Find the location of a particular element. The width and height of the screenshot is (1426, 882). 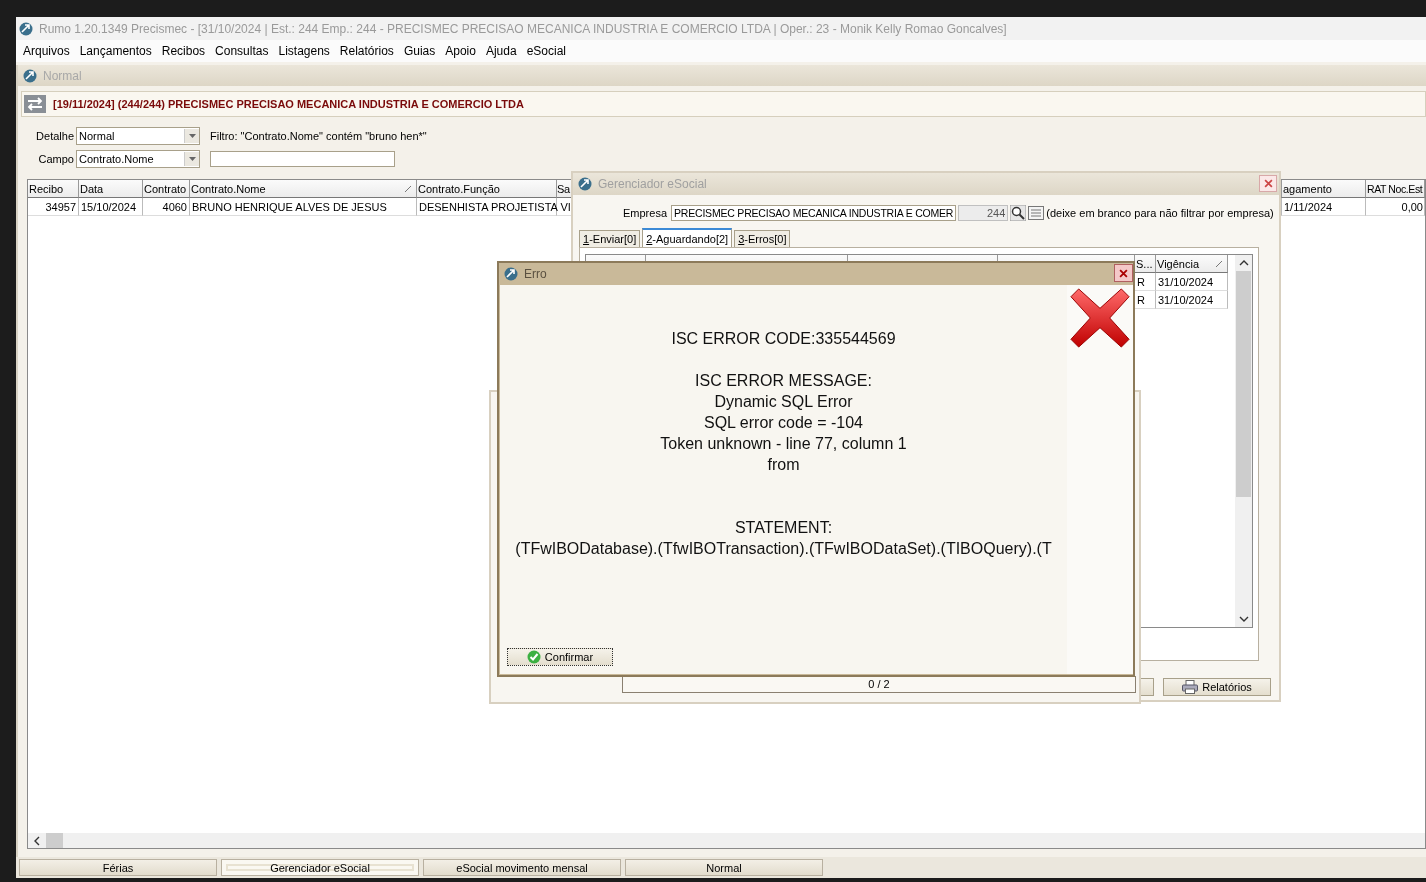

error-message-line: (TFwIBODatabase).(TfwIBOTransaction).(TFwIBODataSet).(TIBOQuery).(T is located at coordinates (783, 549).